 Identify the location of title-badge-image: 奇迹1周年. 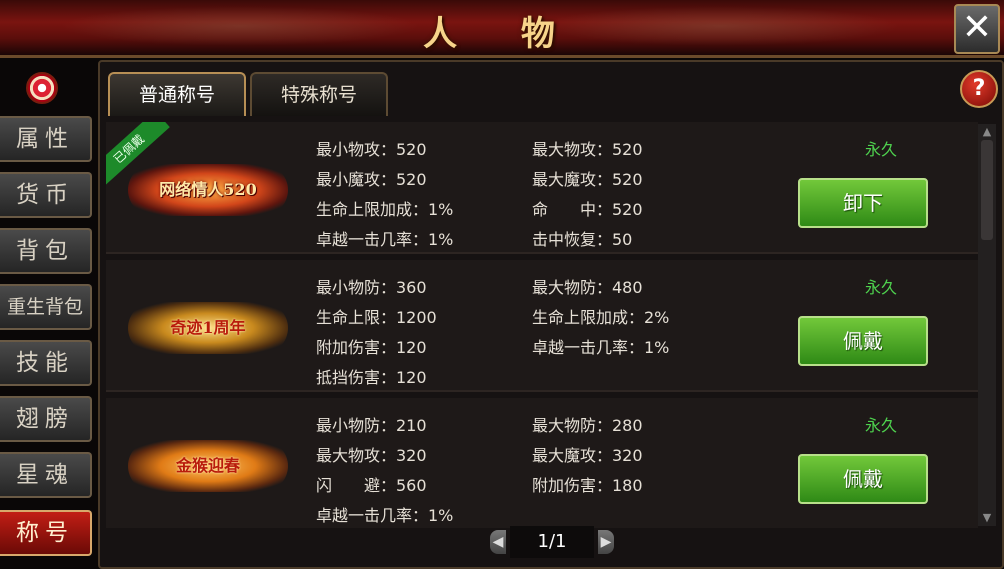
(208, 328).